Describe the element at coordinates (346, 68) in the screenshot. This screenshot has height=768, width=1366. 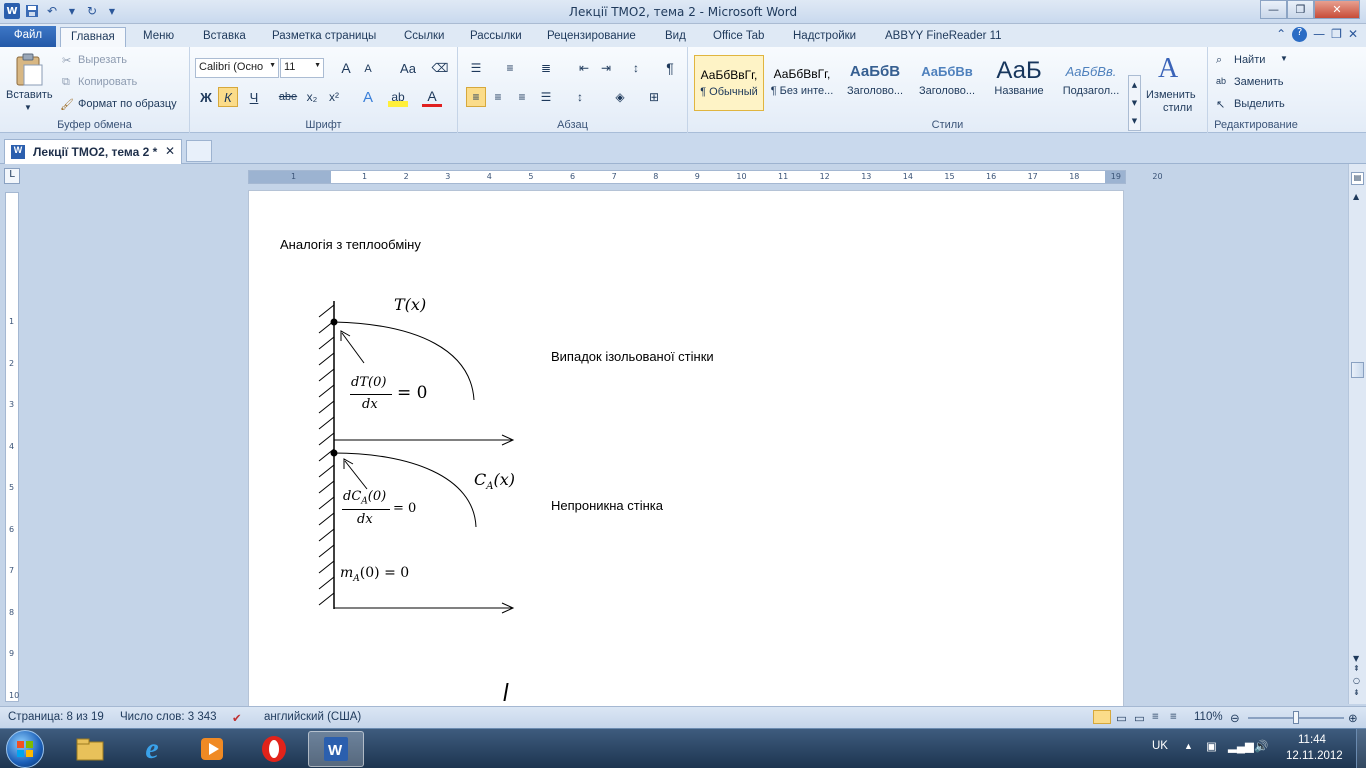
I see `grow-font-button: A` at that location.